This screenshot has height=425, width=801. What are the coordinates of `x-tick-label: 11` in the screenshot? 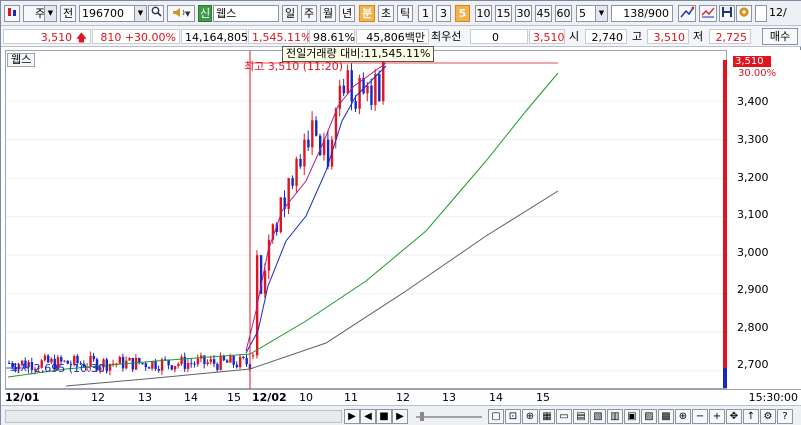 It's located at (351, 397).